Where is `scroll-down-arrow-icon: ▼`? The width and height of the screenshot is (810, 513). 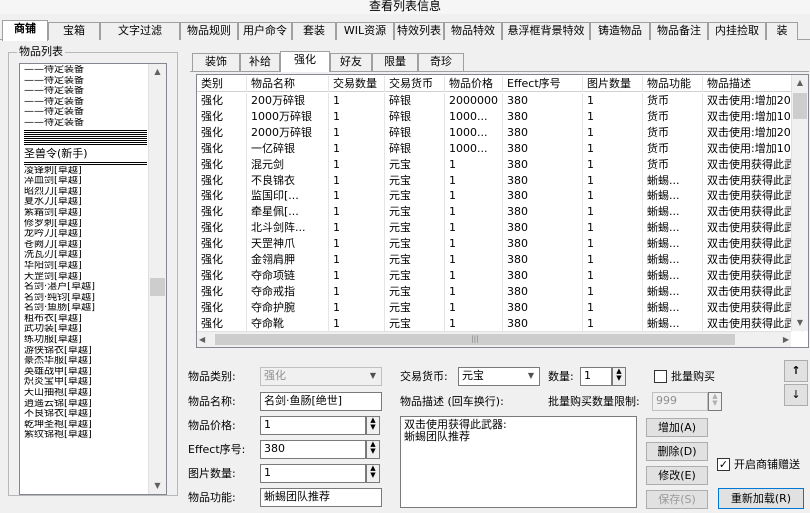
scroll-down-arrow-icon: ▼ is located at coordinates (157, 486).